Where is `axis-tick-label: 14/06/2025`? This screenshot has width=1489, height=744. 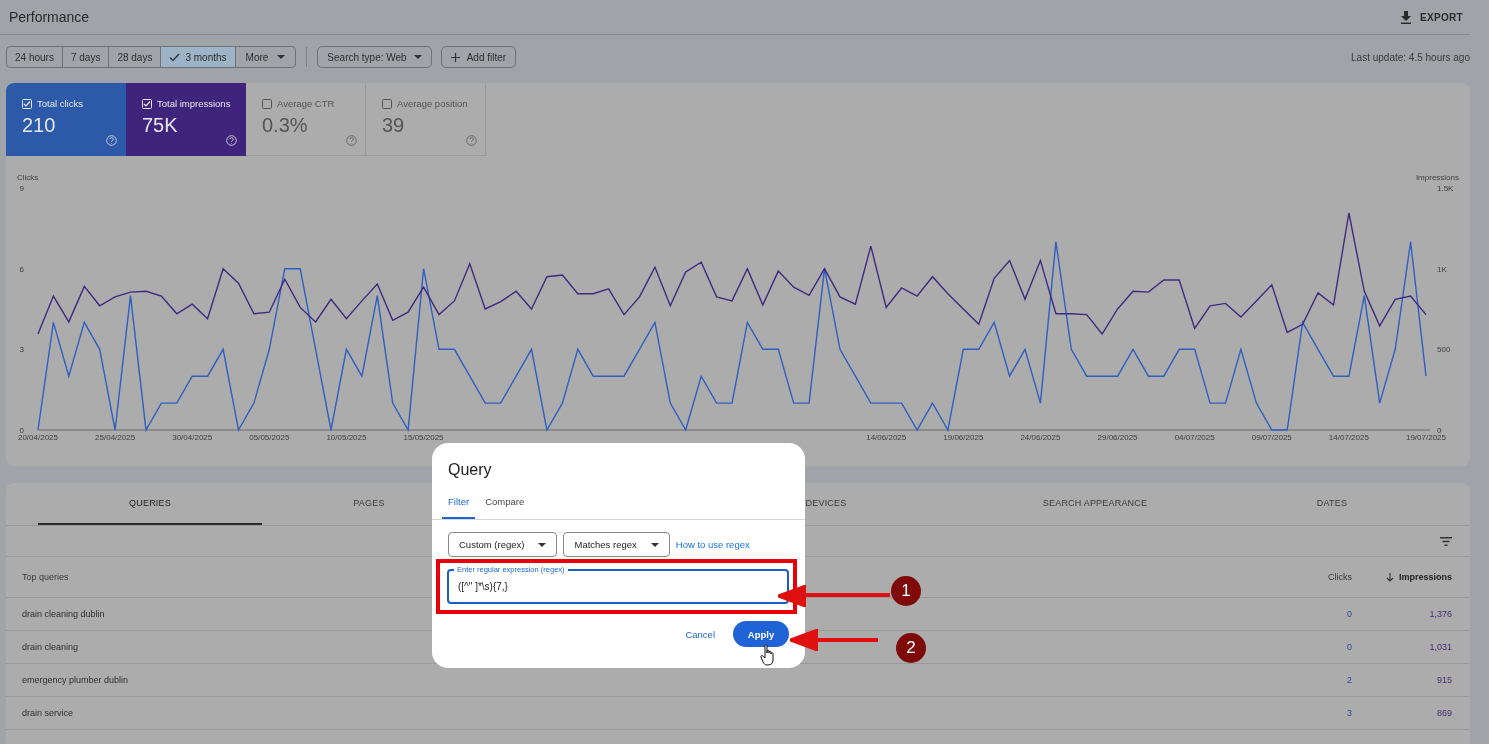
axis-tick-label: 14/06/2025 is located at coordinates (886, 437).